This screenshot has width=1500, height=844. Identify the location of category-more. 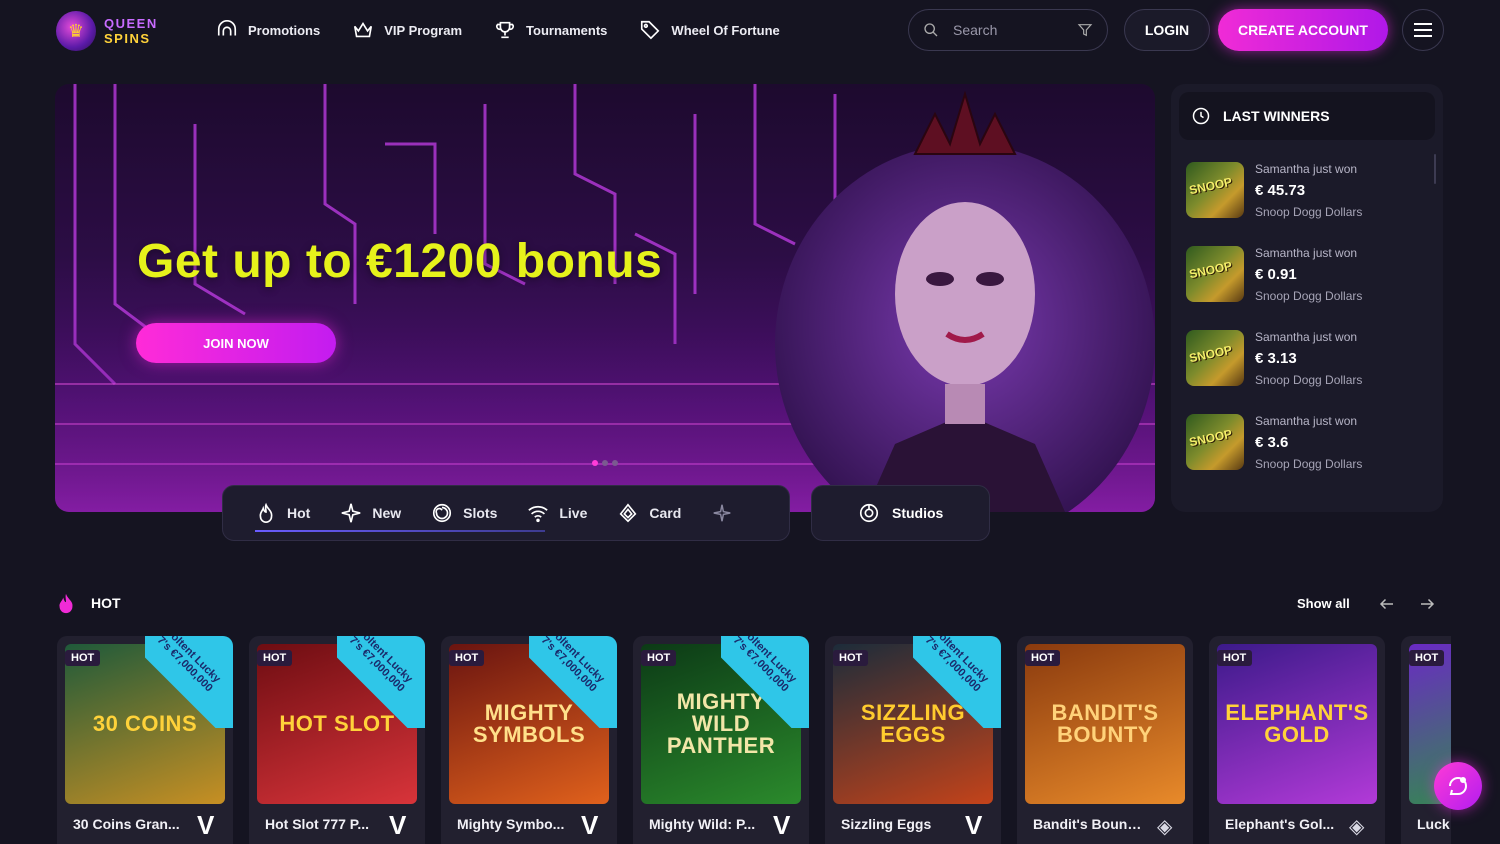
(727, 513).